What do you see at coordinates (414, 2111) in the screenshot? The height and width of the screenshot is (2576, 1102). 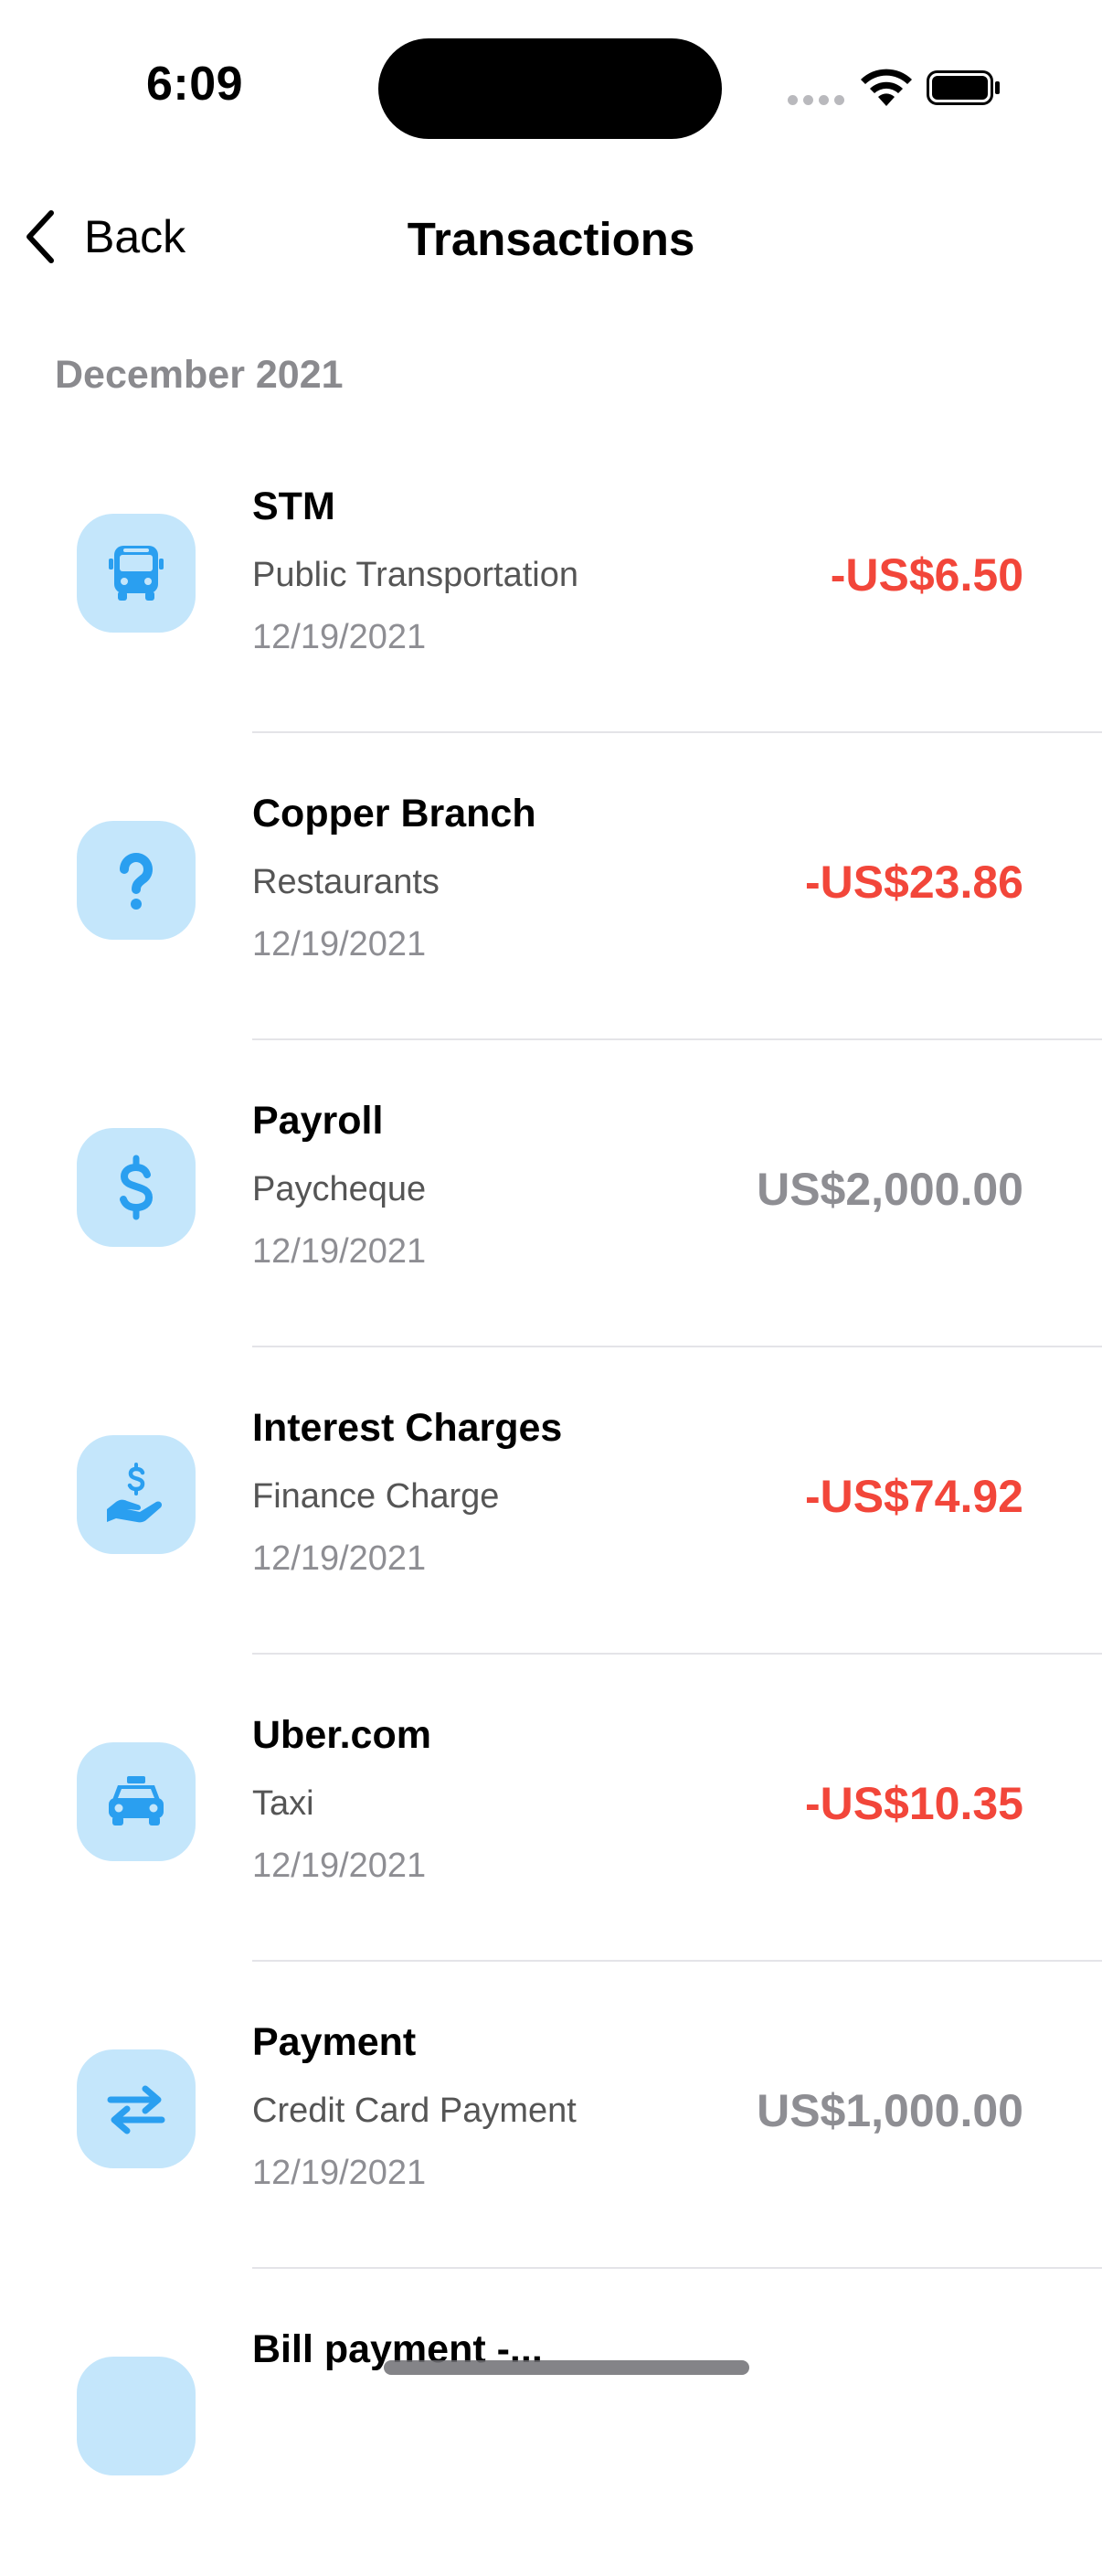 I see `transaction-category: Credit Card Payment` at bounding box center [414, 2111].